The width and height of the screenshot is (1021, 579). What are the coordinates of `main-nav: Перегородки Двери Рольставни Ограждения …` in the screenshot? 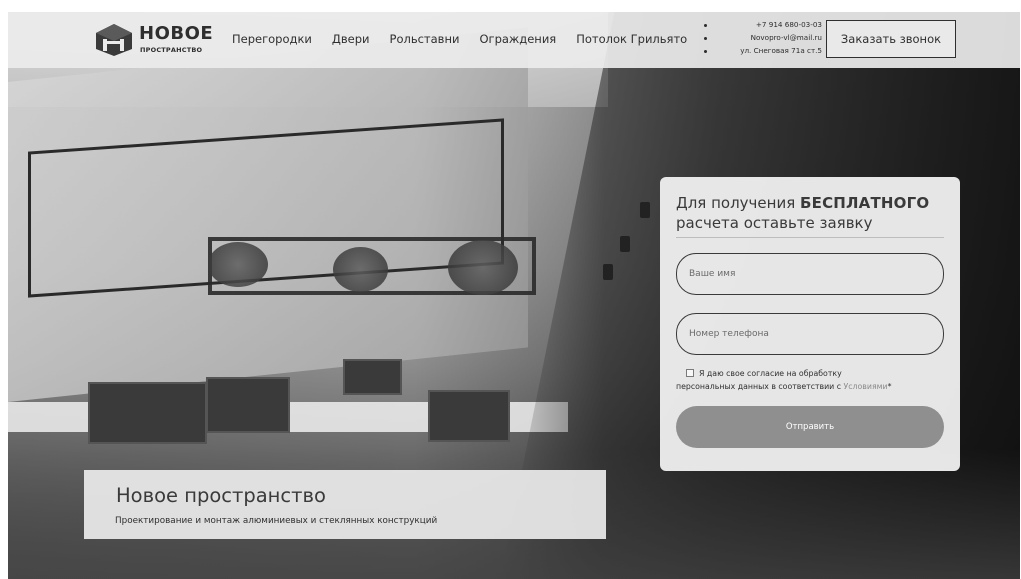 It's located at (469, 39).